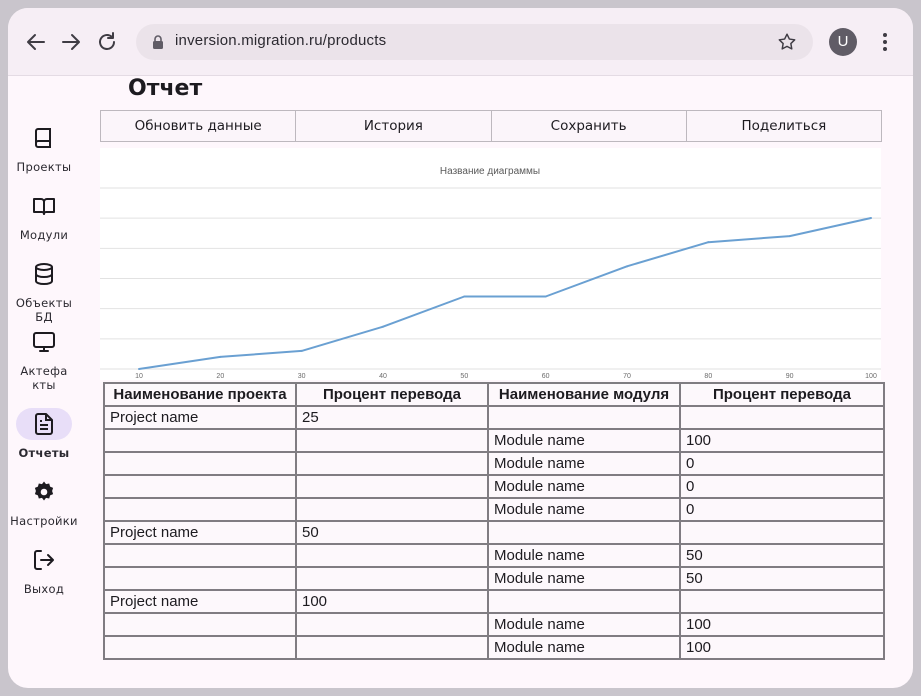 This screenshot has height=696, width=921. Describe the element at coordinates (44, 310) in the screenshot. I see `sidebar-item-label: Объекты БД` at that location.